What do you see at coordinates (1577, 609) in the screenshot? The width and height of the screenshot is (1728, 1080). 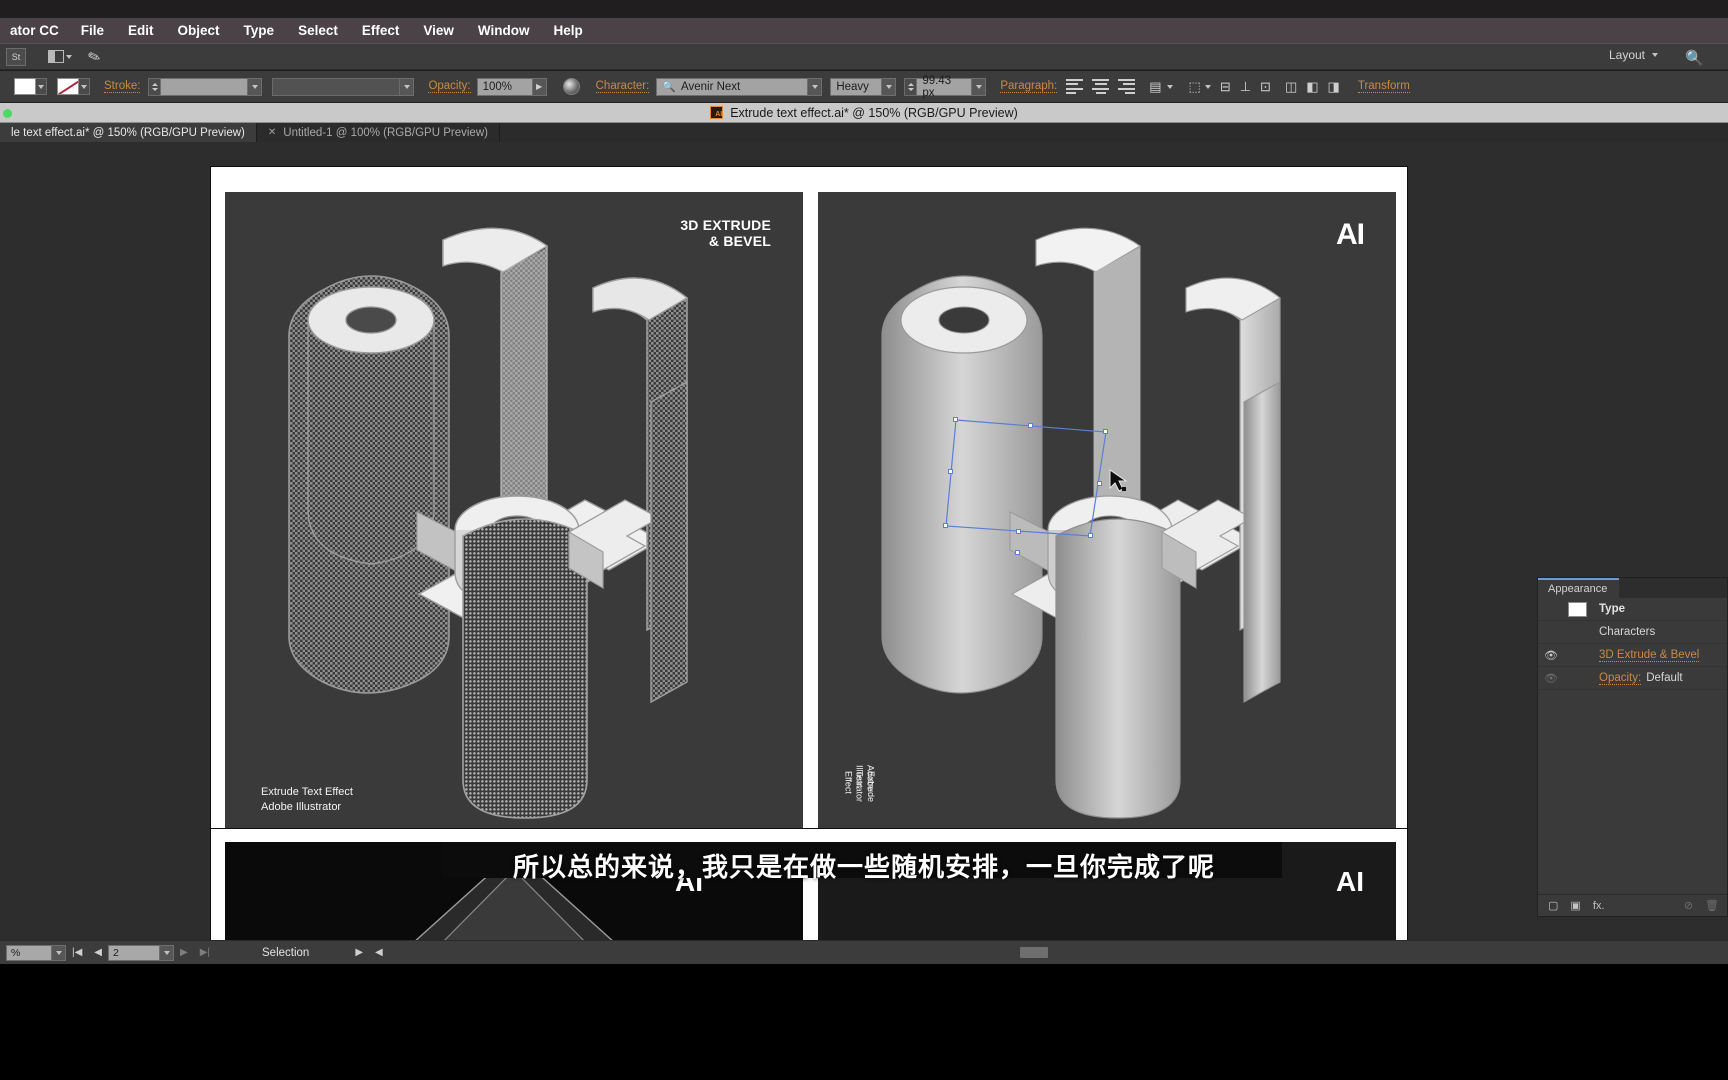 I see `type-fill-swatch` at bounding box center [1577, 609].